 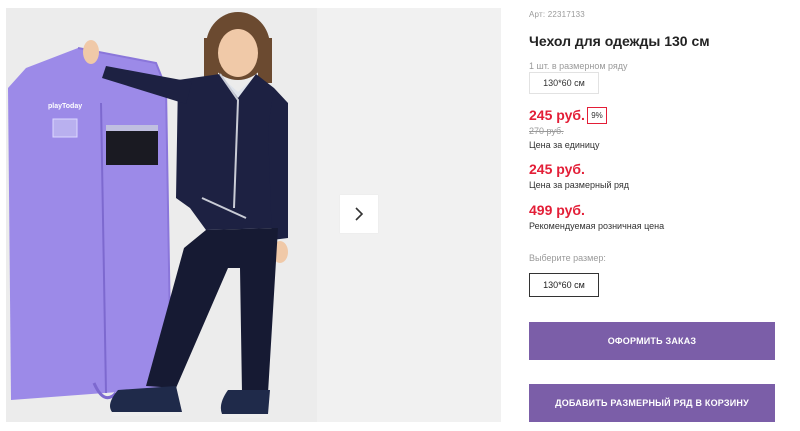 I want to click on discount-badge: 9%, so click(x=597, y=115).